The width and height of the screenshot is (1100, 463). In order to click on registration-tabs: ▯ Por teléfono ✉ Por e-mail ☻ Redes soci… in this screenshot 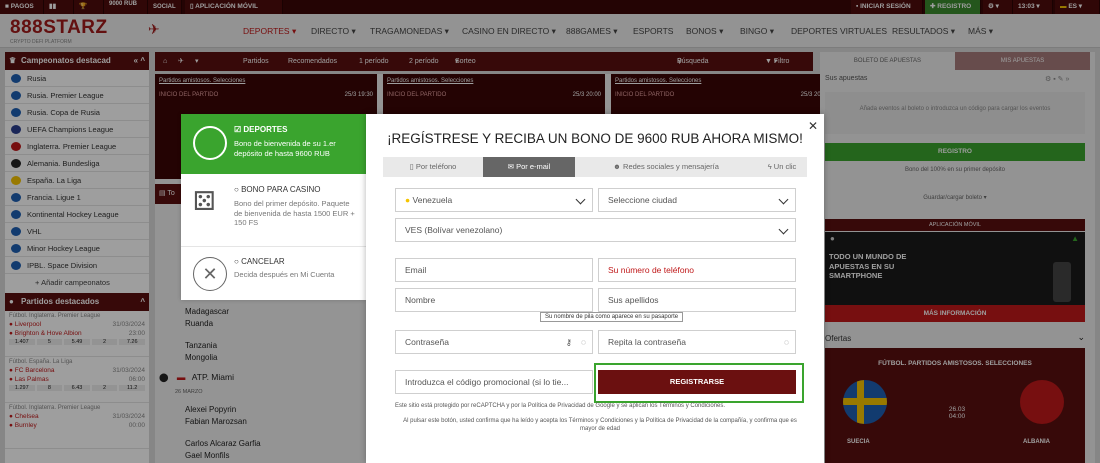, I will do `click(595, 167)`.